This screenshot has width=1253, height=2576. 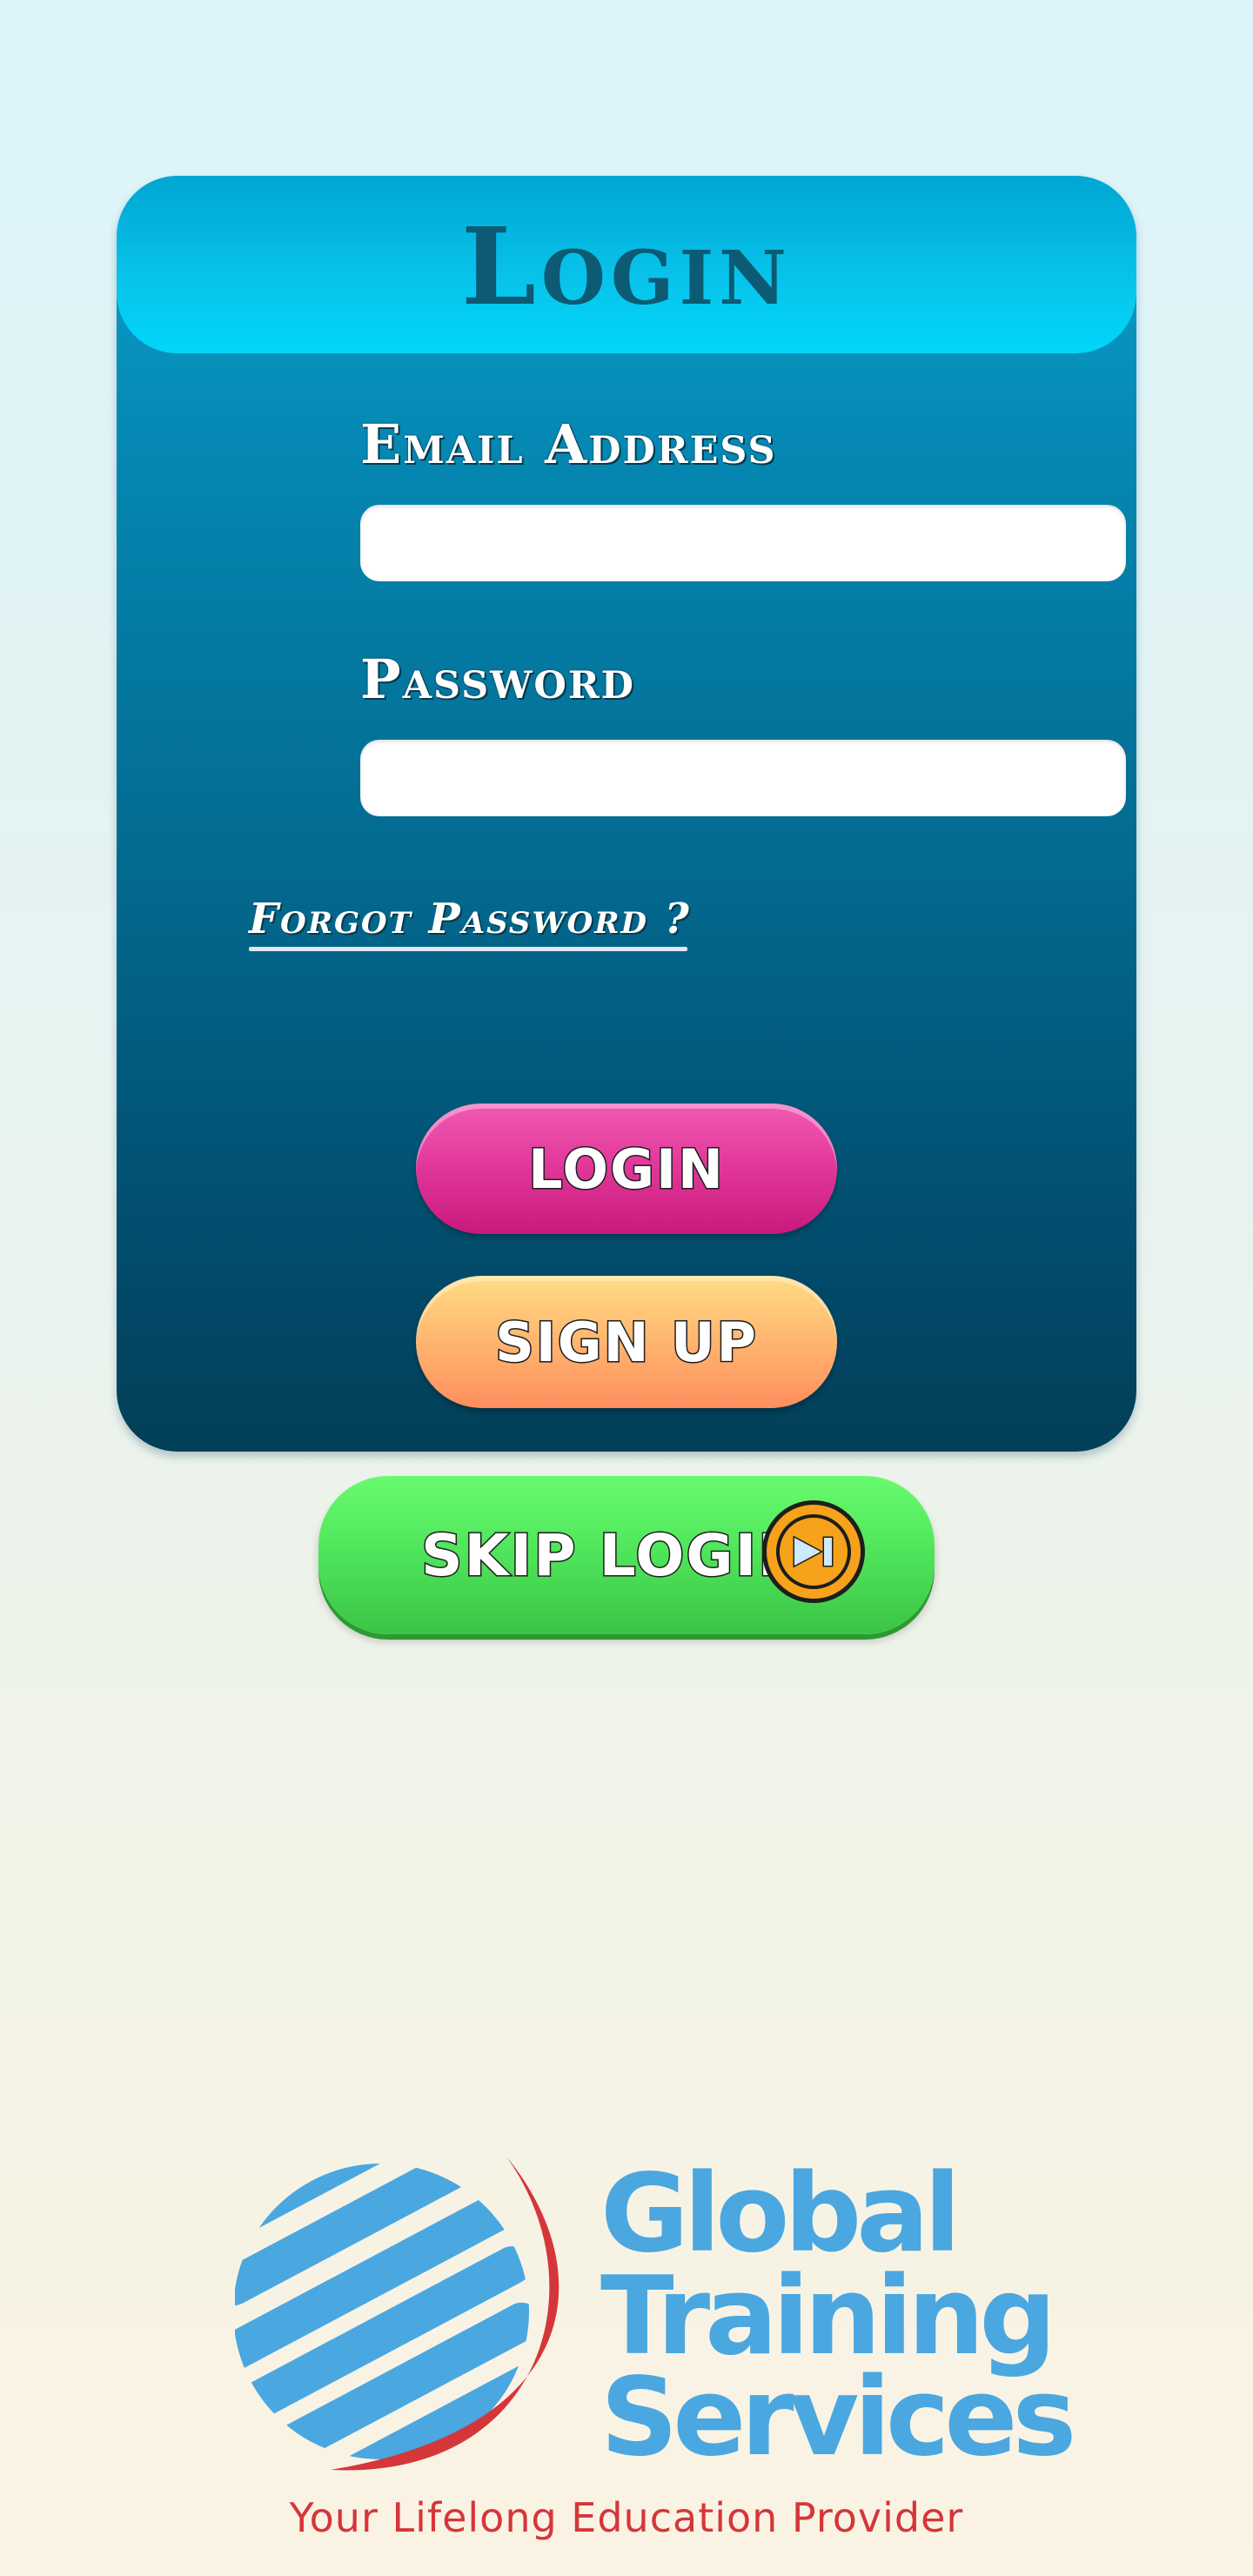 I want to click on login-title: Login, so click(x=626, y=267).